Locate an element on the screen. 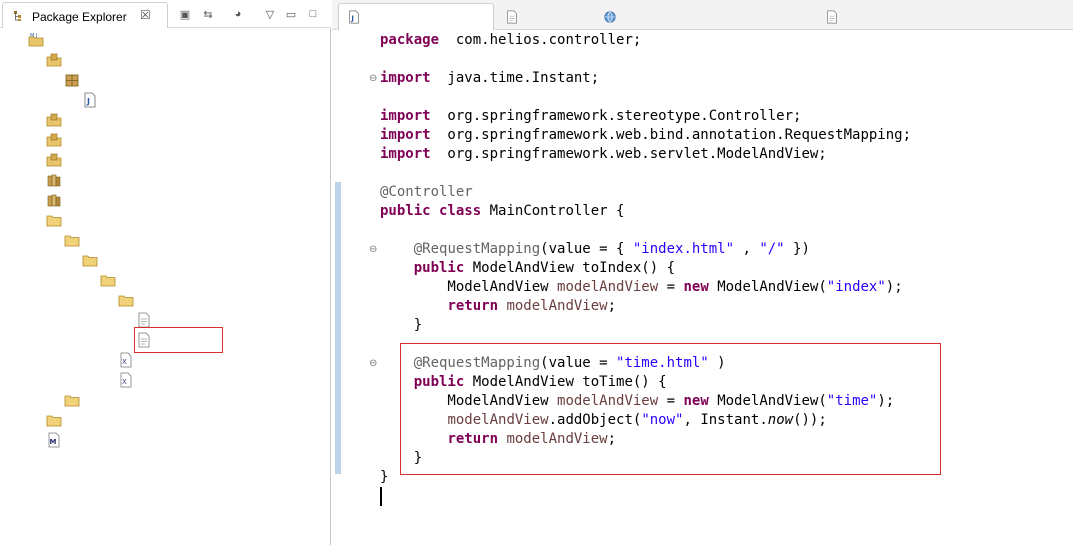 The height and width of the screenshot is (545, 1073). code-line: @RequestMapping(value = "time.html" ) is located at coordinates (553, 363).